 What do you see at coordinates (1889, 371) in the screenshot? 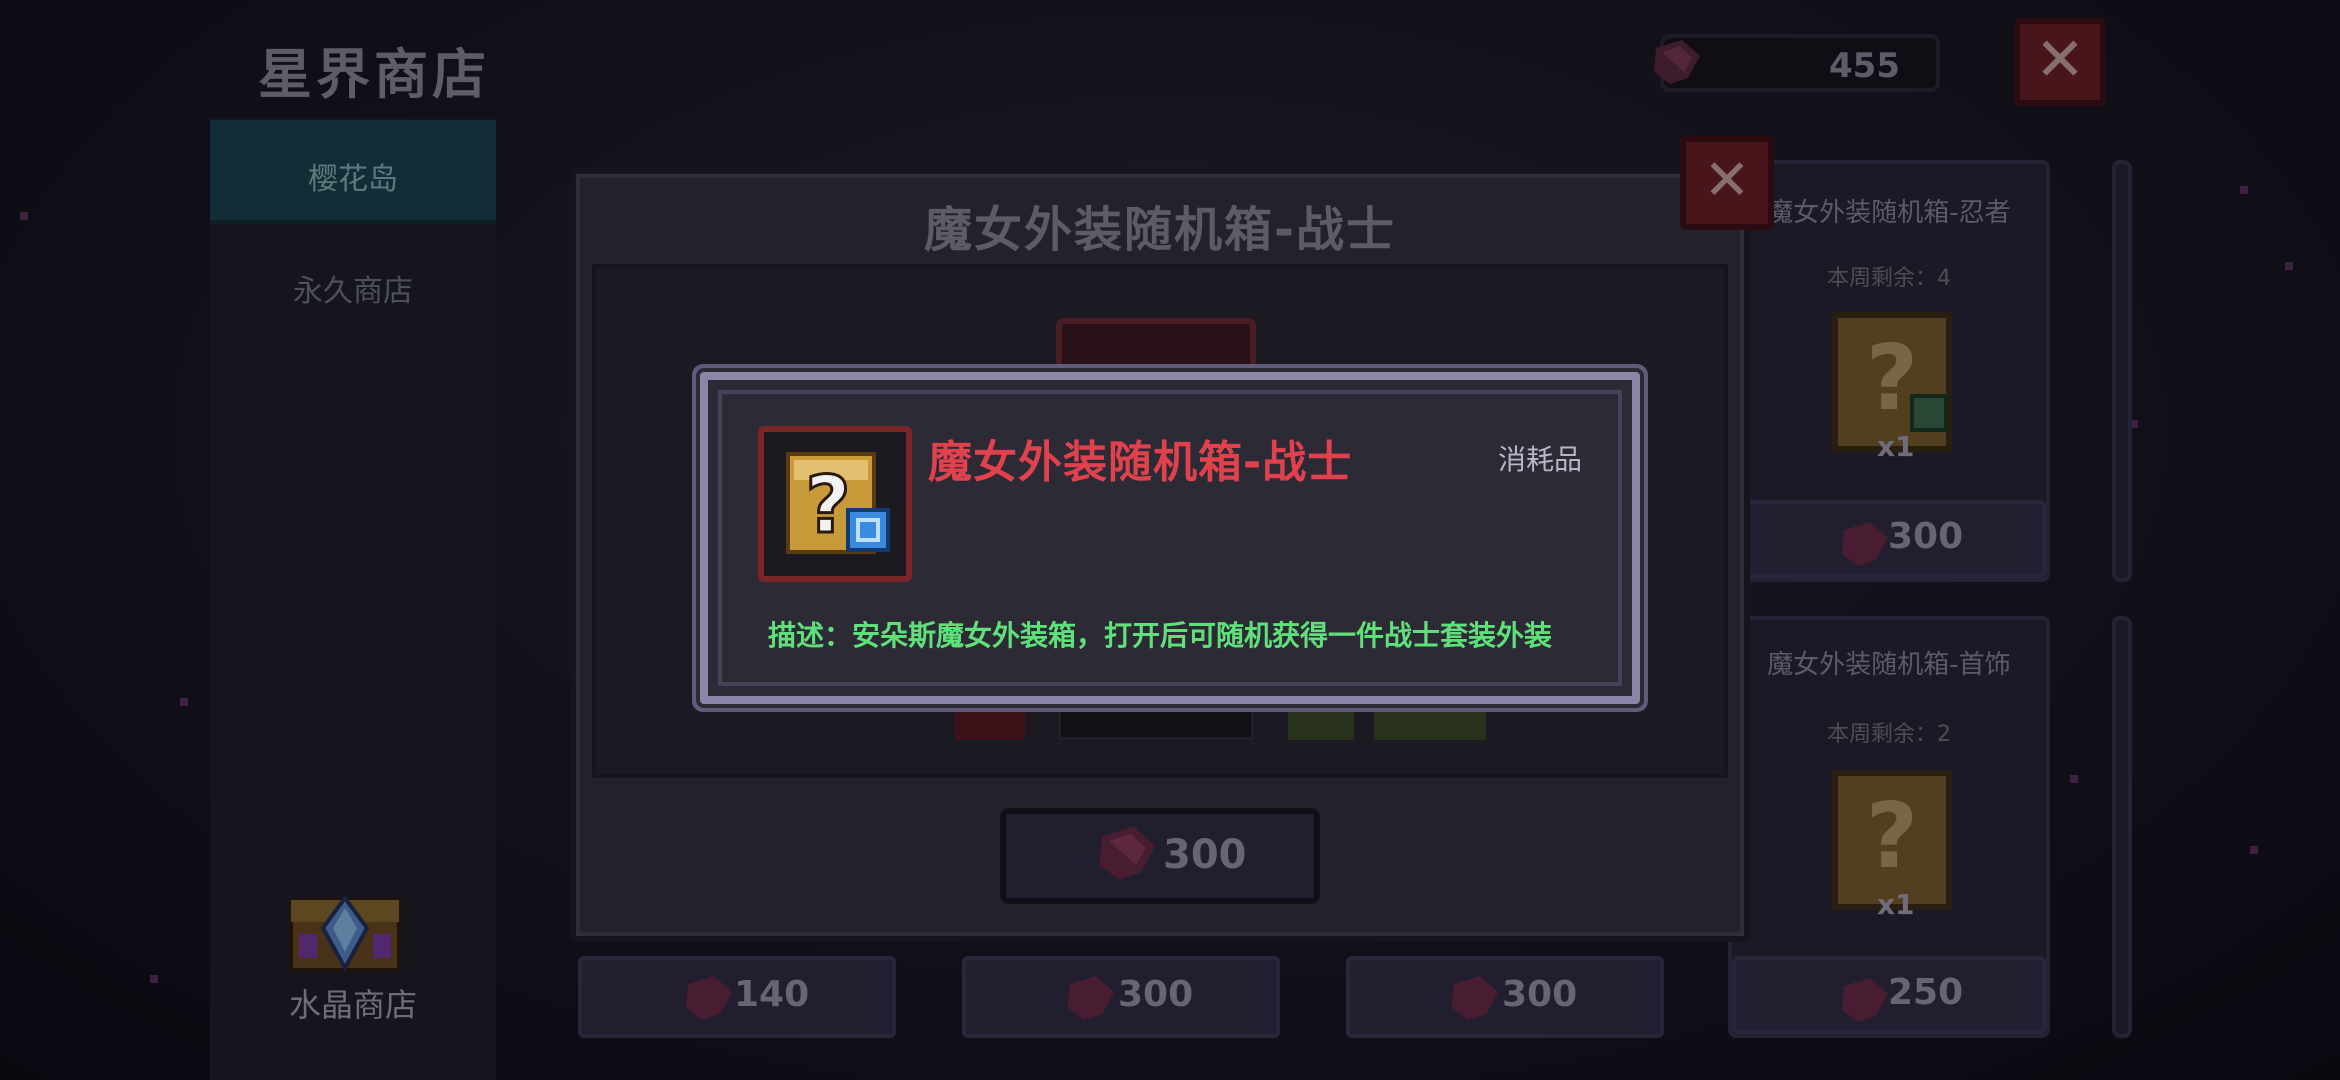
I see `shop-card-ninja: 魔女外装随机箱-忍者 本周剩余：4 ? x1 300` at bounding box center [1889, 371].